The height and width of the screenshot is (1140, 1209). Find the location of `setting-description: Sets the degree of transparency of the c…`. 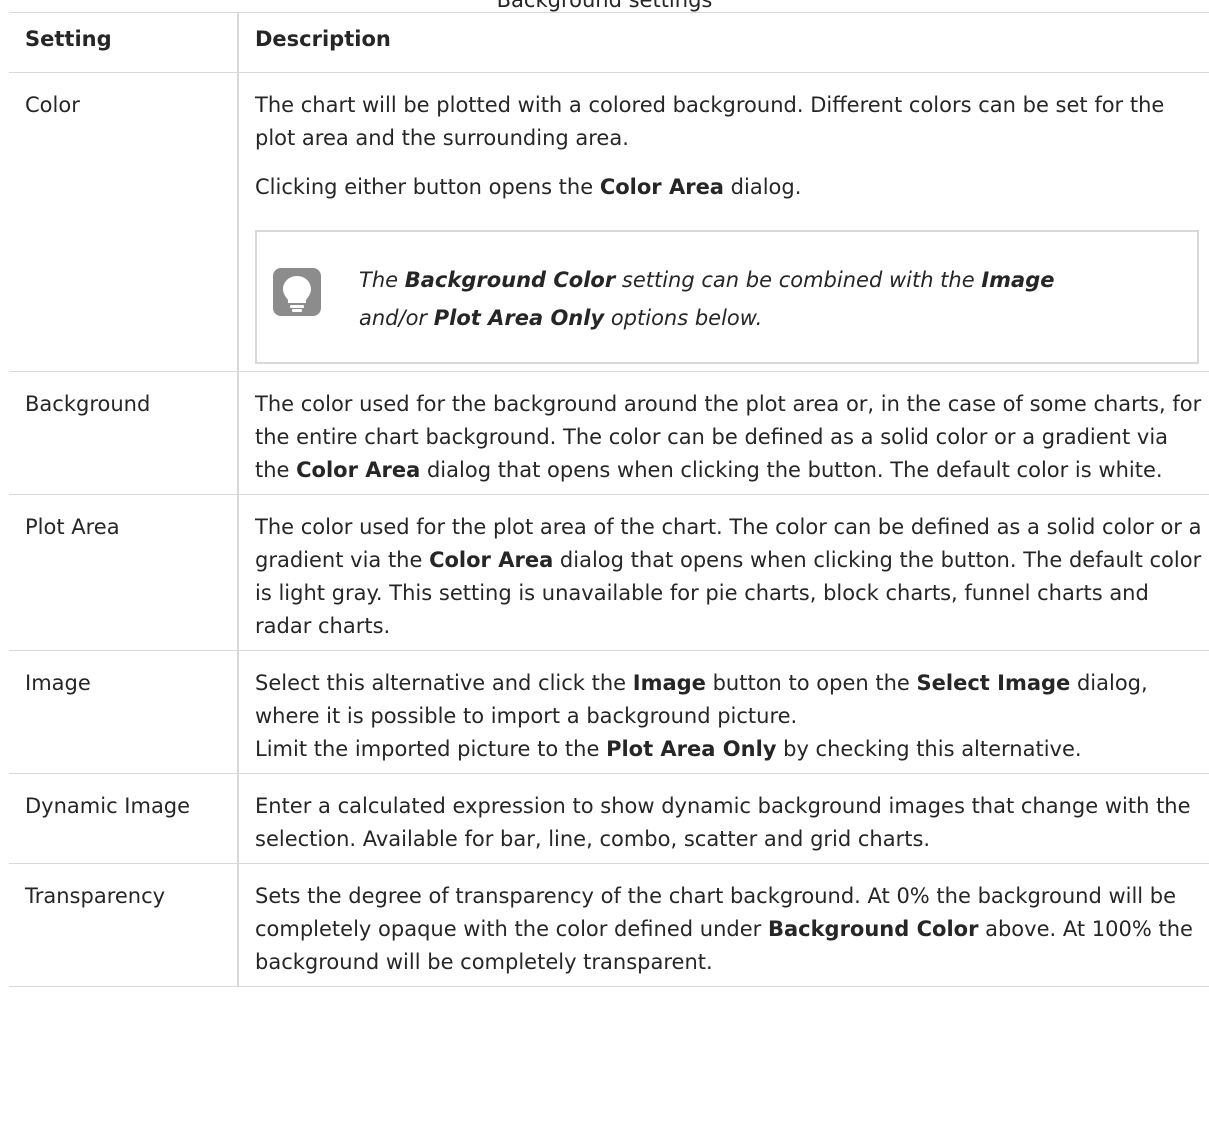

setting-description: Sets the degree of transparency of the c… is located at coordinates (723, 925).